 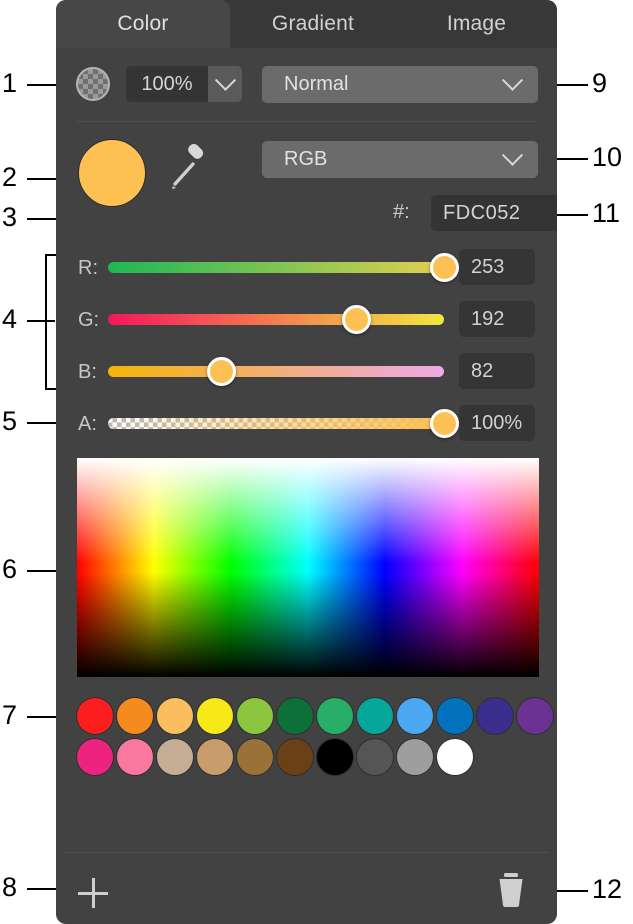 What do you see at coordinates (497, 267) in the screenshot?
I see `slider-value-r: 253` at bounding box center [497, 267].